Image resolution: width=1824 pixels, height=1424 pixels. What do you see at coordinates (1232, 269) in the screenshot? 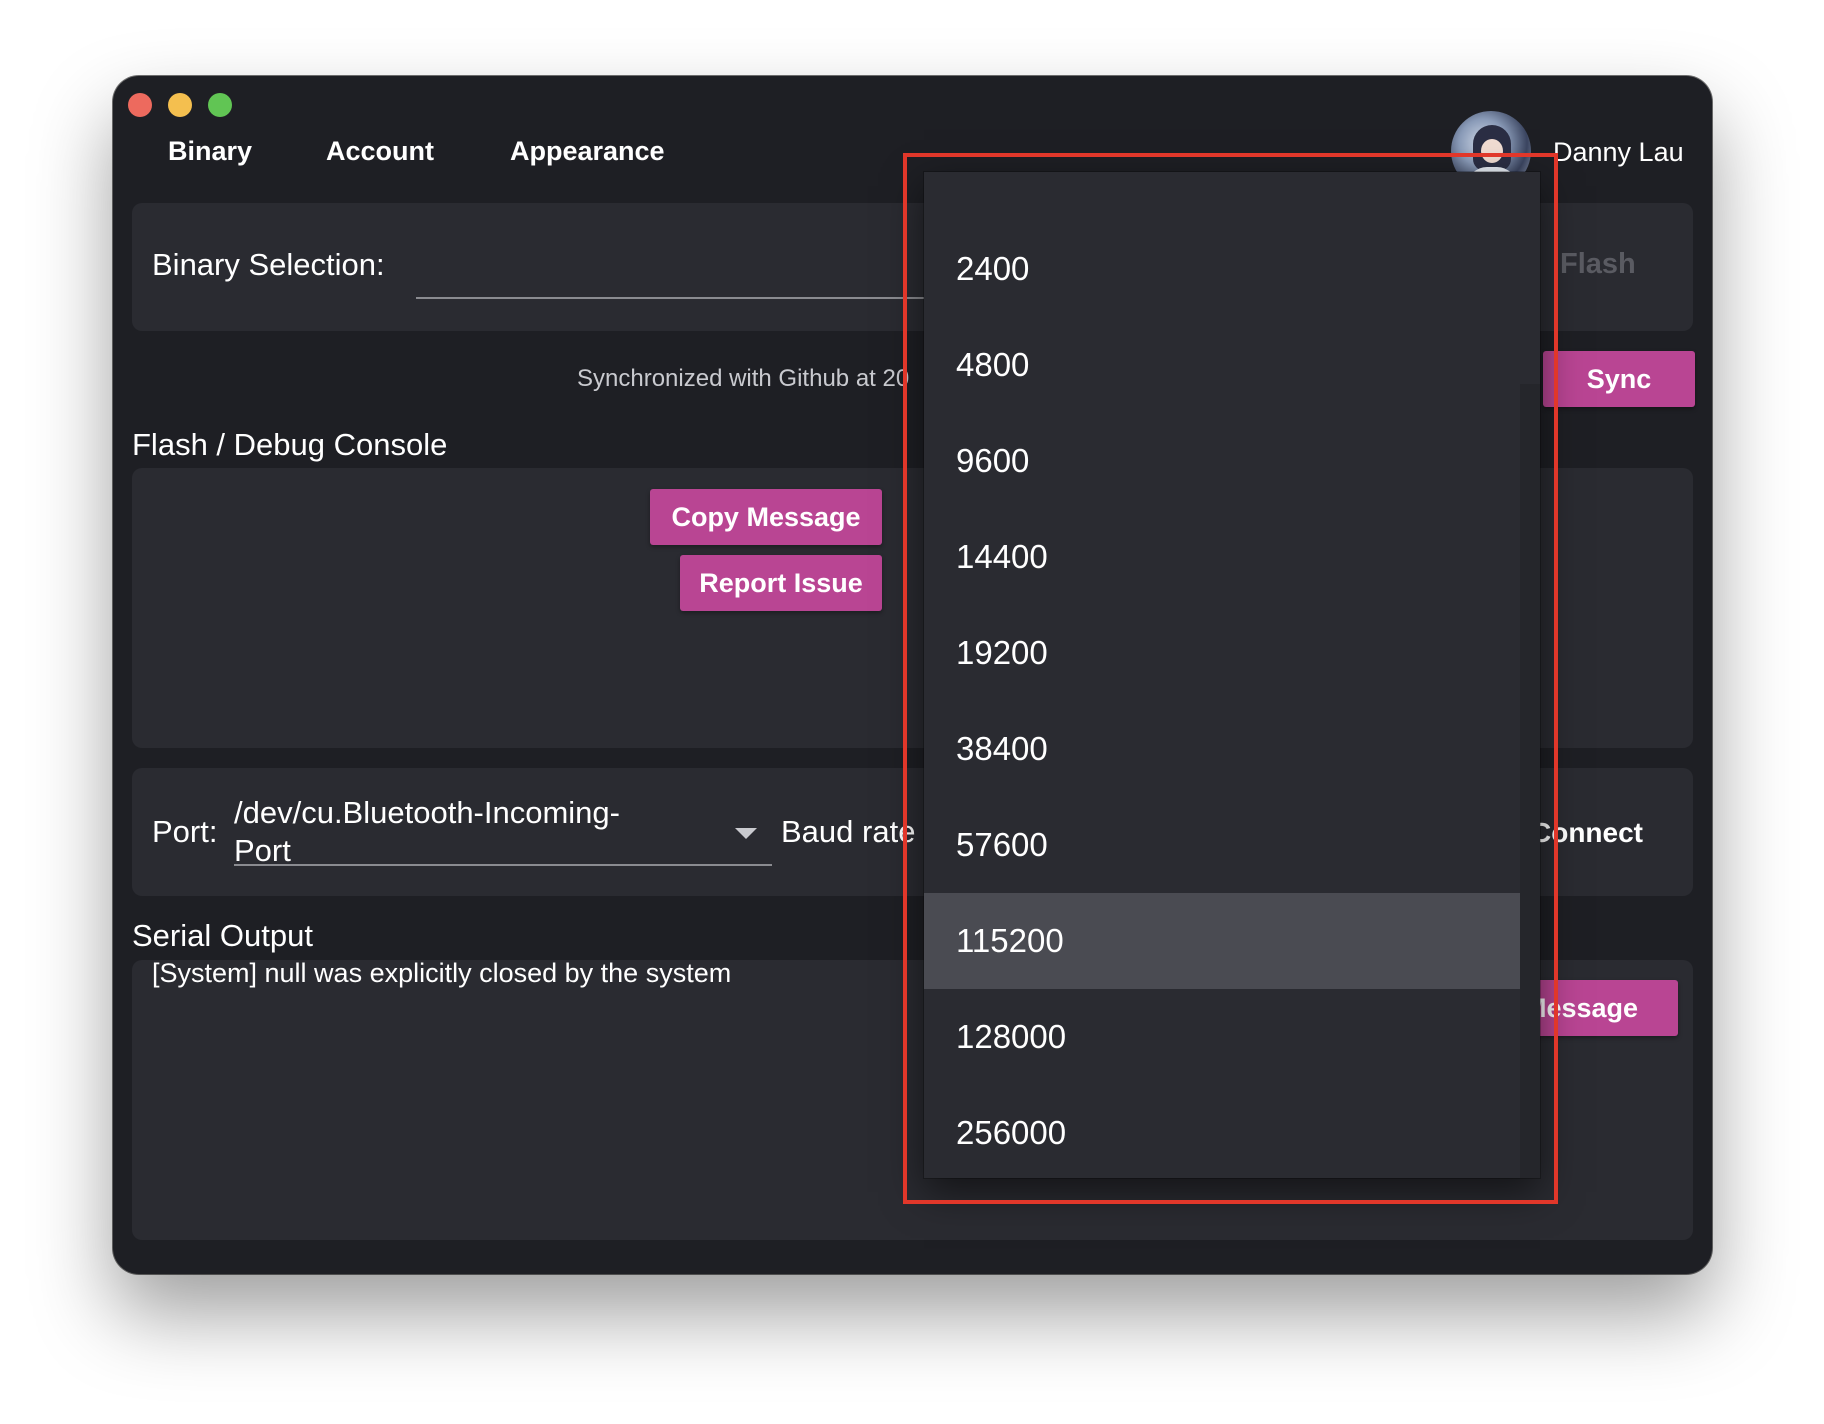
I see `baud-option-2400: 2400` at bounding box center [1232, 269].